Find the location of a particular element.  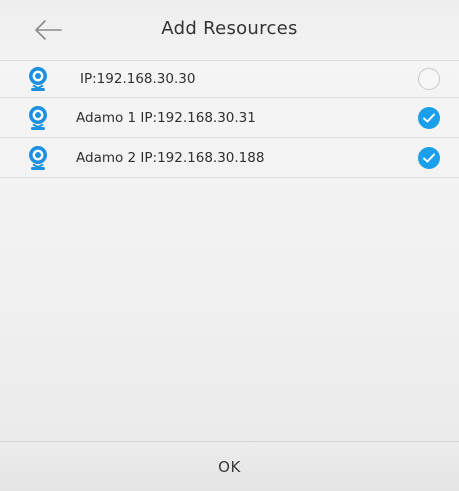

page-title: Add Resources is located at coordinates (229, 28).